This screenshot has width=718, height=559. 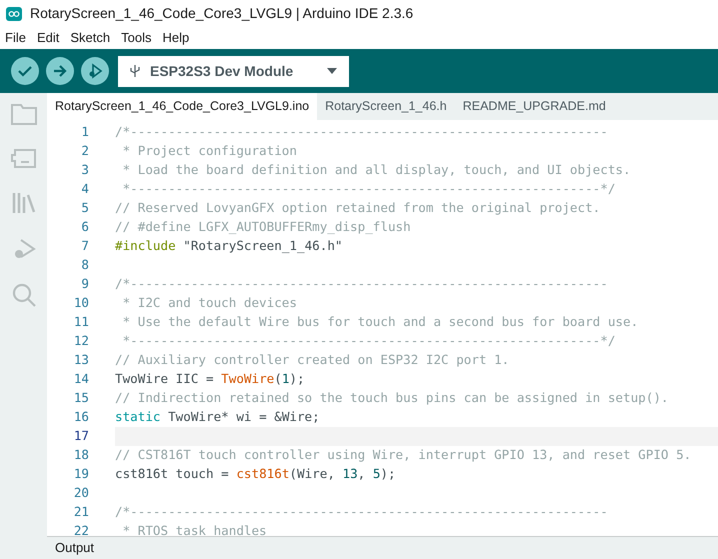 I want to click on library-icon, so click(x=24, y=203).